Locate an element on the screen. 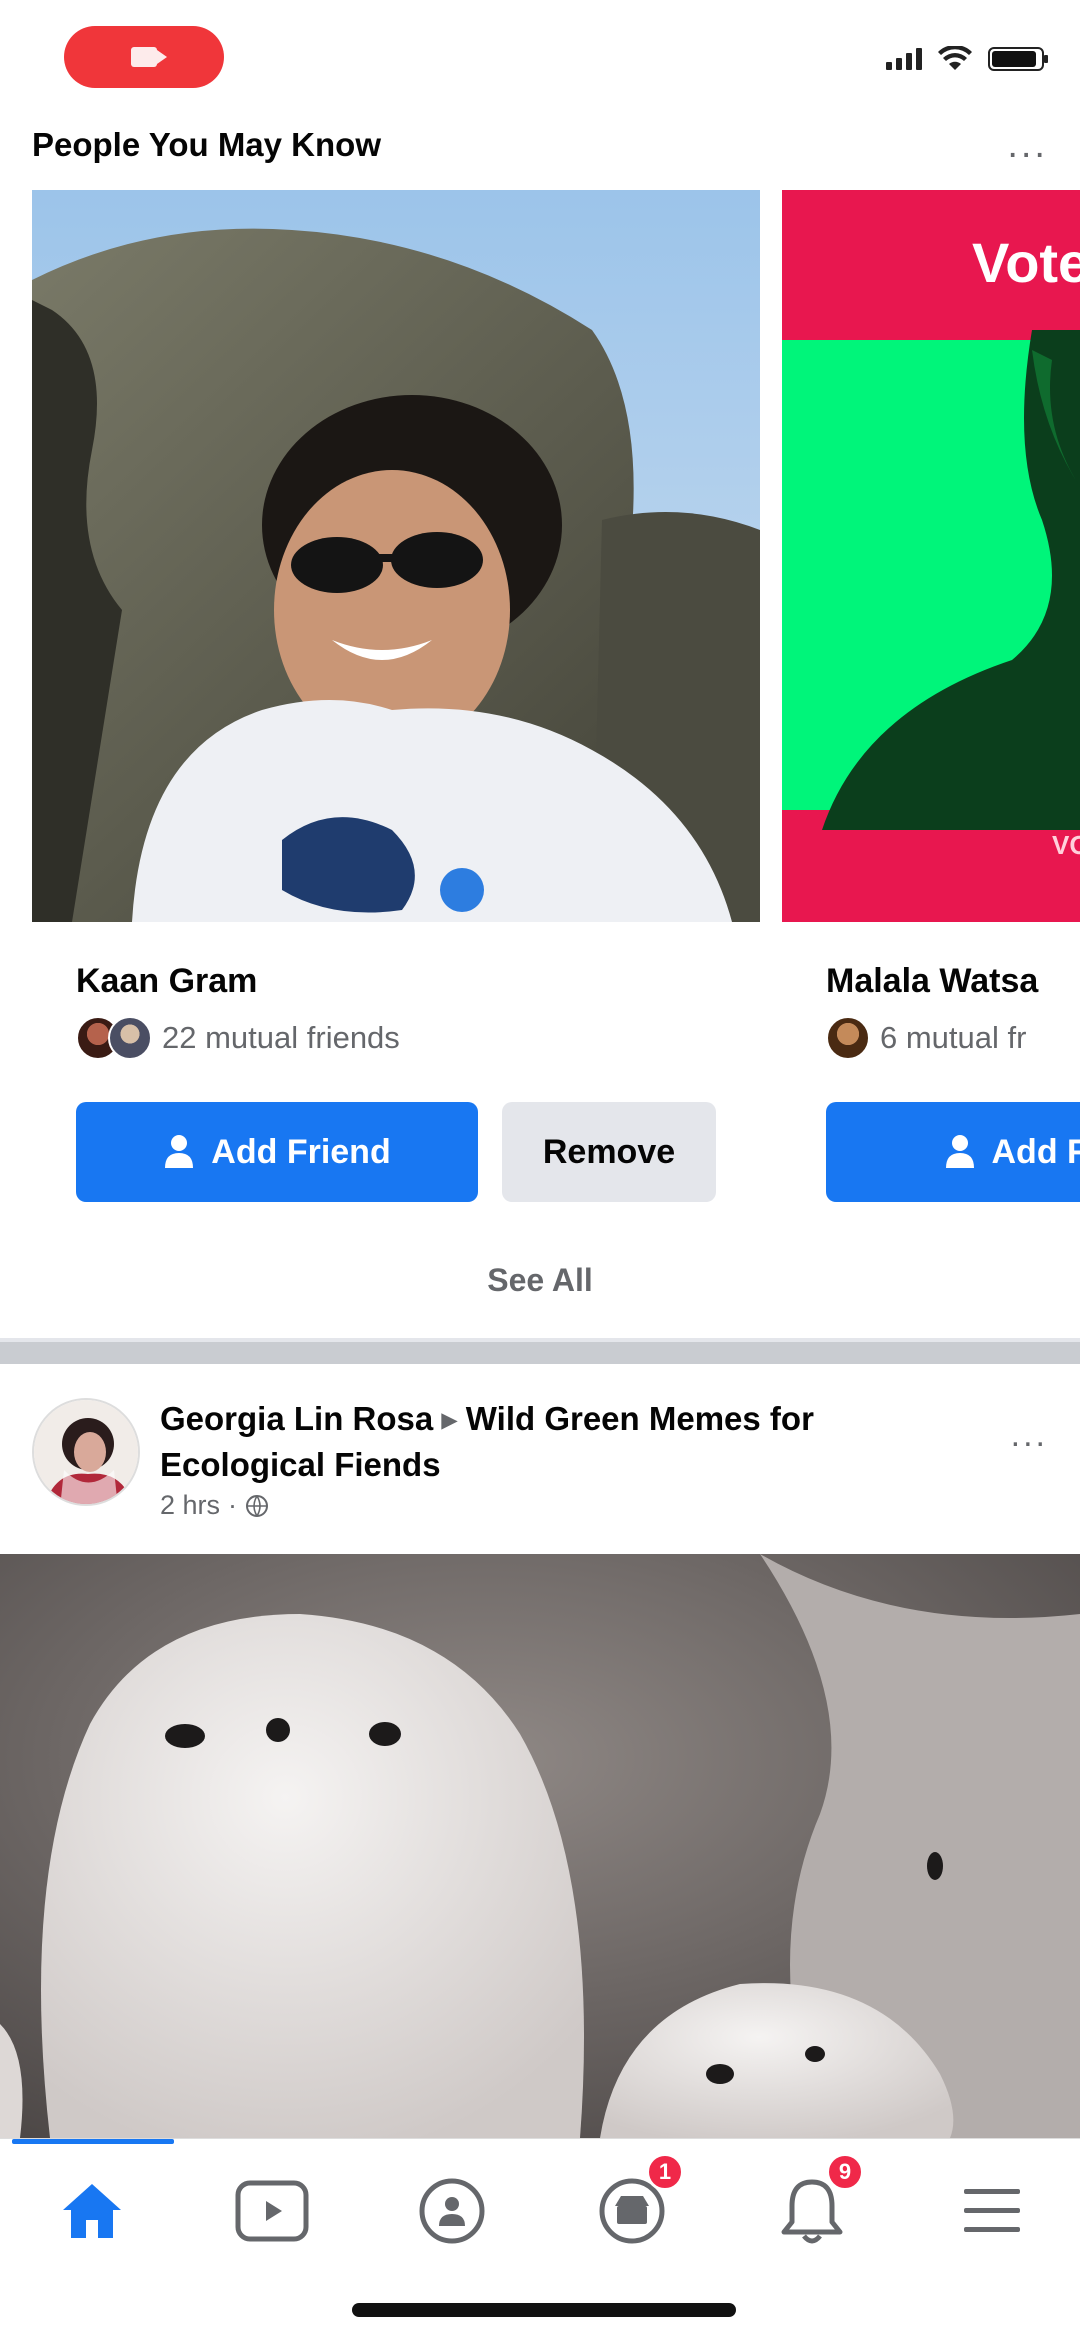 This screenshot has height=2343, width=1080. card-actions: Add Friend Remove is located at coordinates (396, 1152).